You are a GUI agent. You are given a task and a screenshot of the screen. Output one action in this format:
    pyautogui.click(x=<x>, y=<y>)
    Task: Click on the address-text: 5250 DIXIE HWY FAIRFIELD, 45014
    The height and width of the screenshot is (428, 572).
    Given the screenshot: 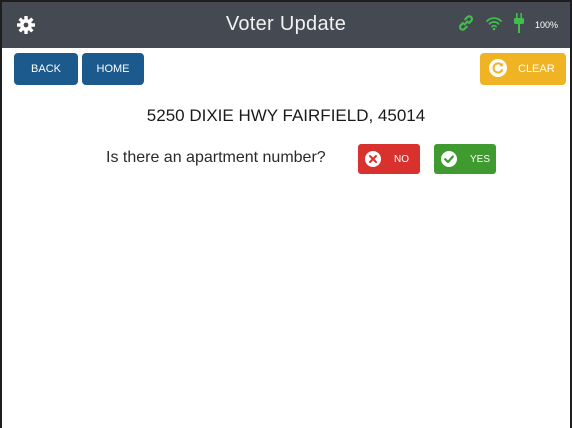 What is the action you would take?
    pyautogui.click(x=286, y=115)
    